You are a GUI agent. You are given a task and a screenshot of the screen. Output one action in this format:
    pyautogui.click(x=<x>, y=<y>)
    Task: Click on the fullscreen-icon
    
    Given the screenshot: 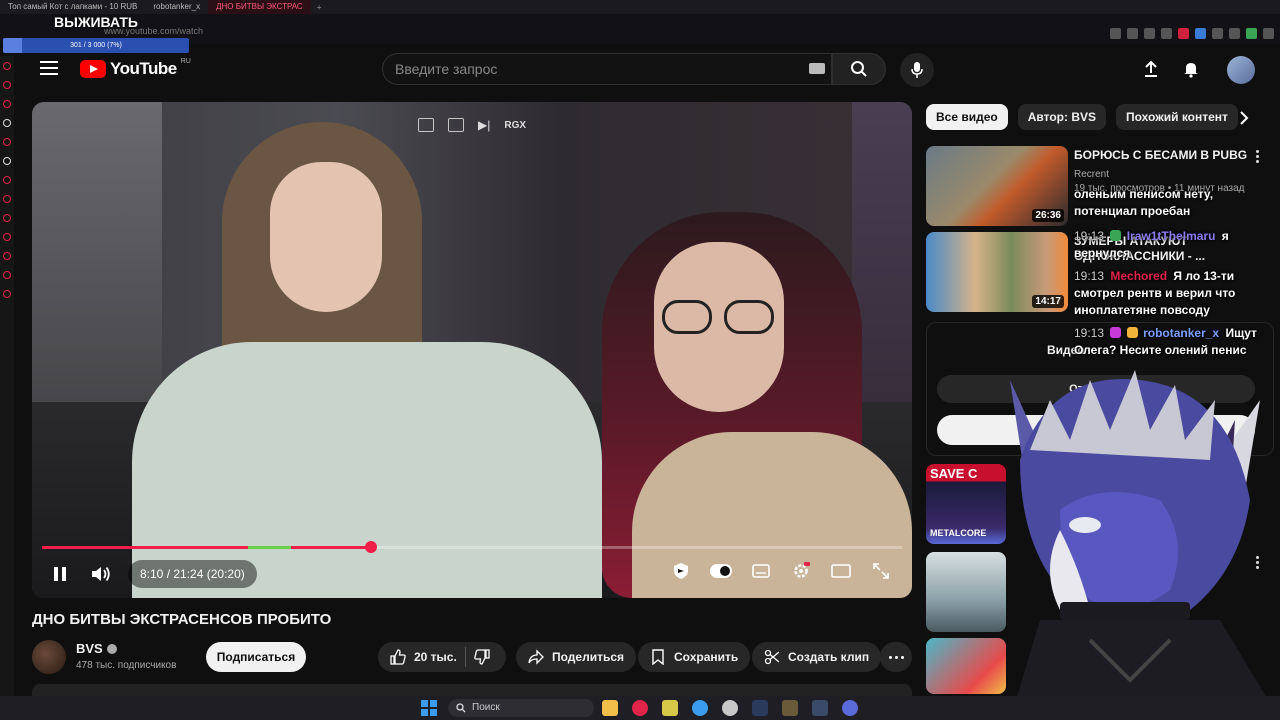 What is the action you would take?
    pyautogui.click(x=881, y=571)
    